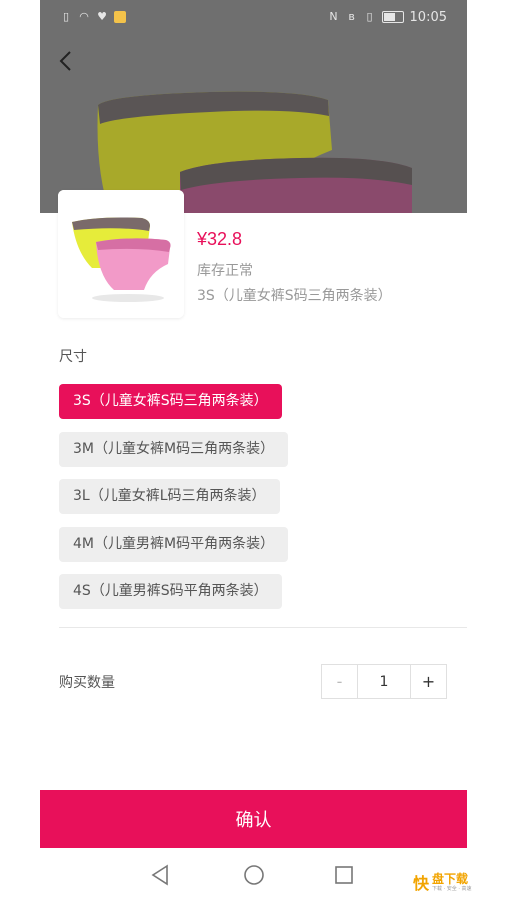 Image resolution: width=506 pixels, height=900 pixels. What do you see at coordinates (428, 681) in the screenshot?
I see `increment-button: +` at bounding box center [428, 681].